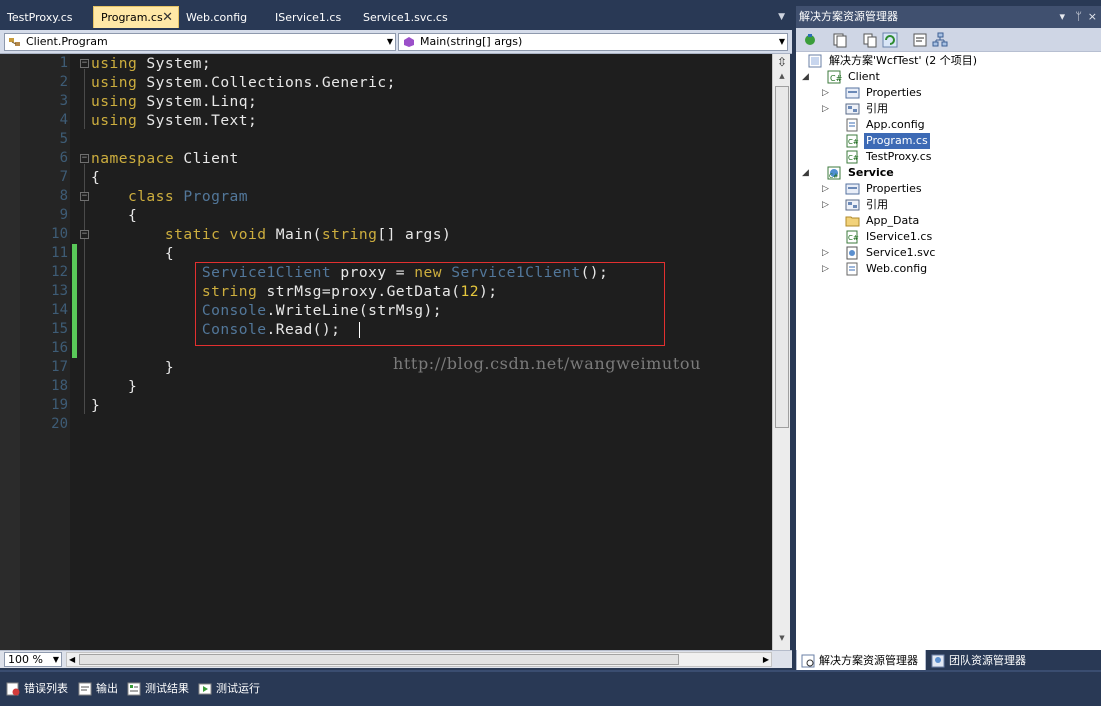 This screenshot has width=1101, height=706. Describe the element at coordinates (114, 386) in the screenshot. I see `code-line: }` at that location.